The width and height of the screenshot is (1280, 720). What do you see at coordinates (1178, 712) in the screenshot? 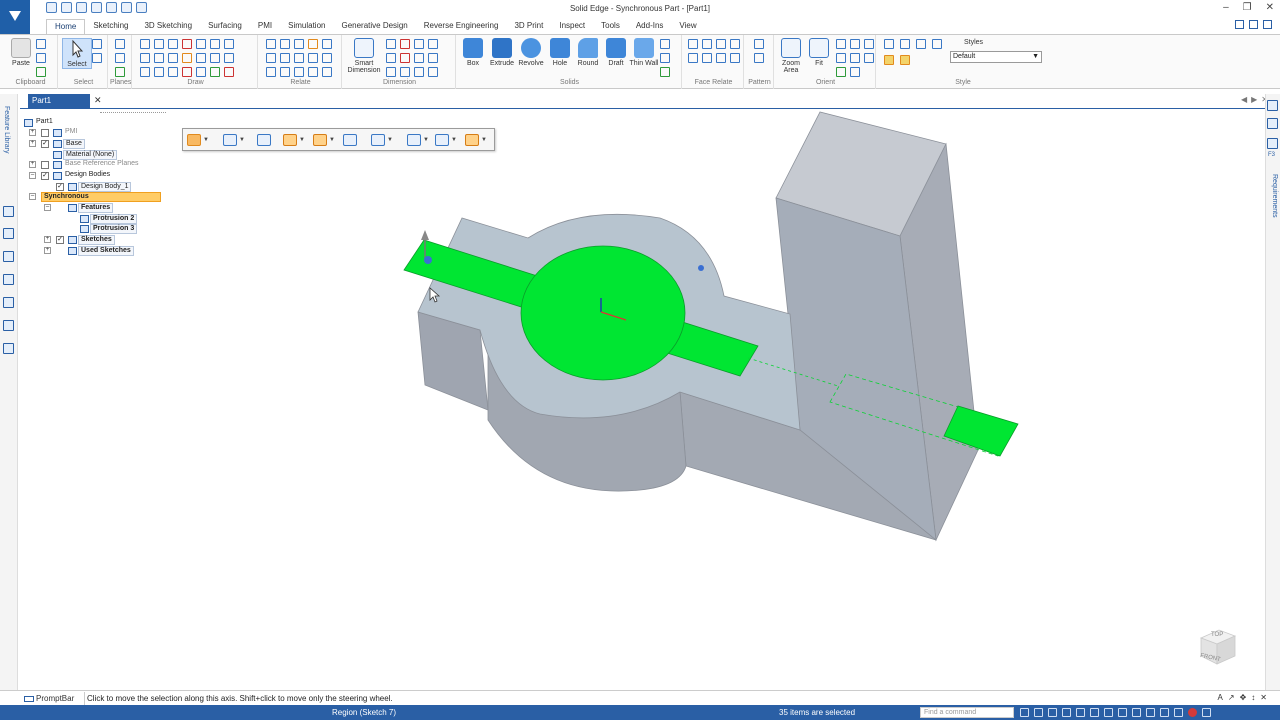
I see `settings-icon` at bounding box center [1178, 712].